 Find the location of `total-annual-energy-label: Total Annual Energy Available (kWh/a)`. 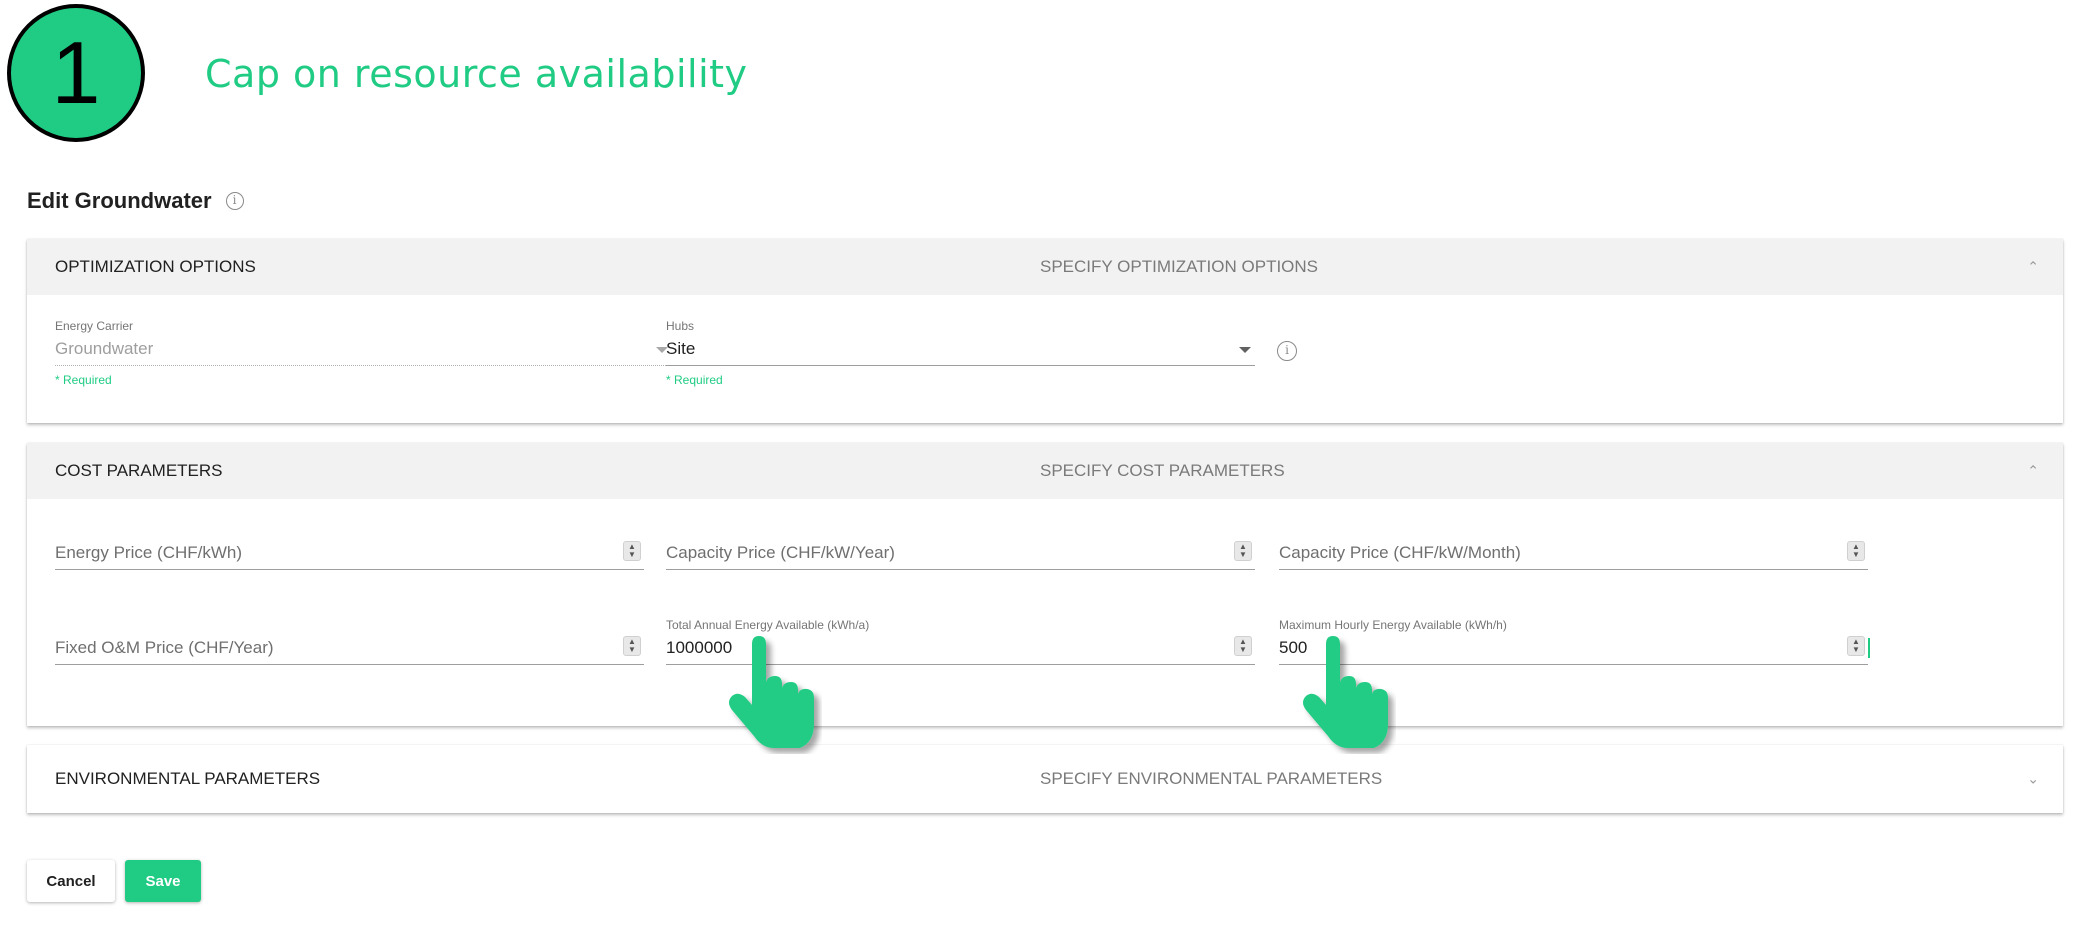

total-annual-energy-label: Total Annual Energy Available (kWh/a) is located at coordinates (768, 625).